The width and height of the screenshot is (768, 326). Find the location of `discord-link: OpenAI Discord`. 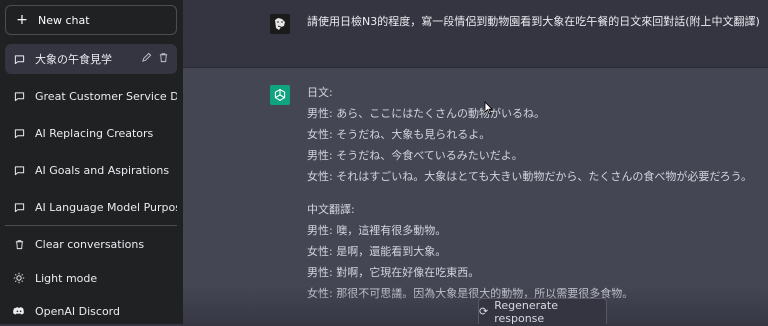

discord-link: OpenAI Discord is located at coordinates (91, 311).